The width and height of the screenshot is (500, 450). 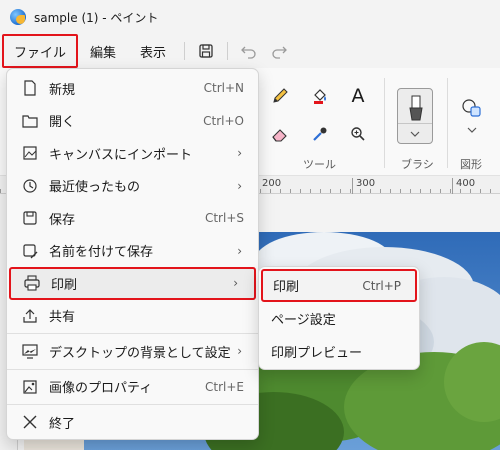 I want to click on menu-item-recent: 最近使ったもの ›, so click(x=132, y=186).